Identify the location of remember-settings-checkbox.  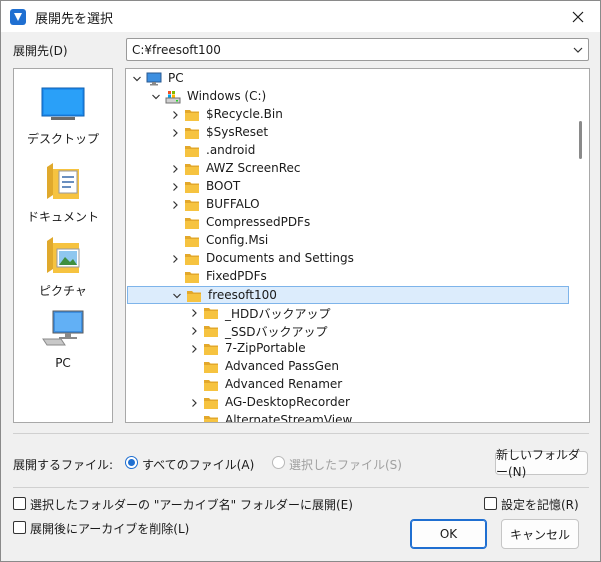
(490, 503).